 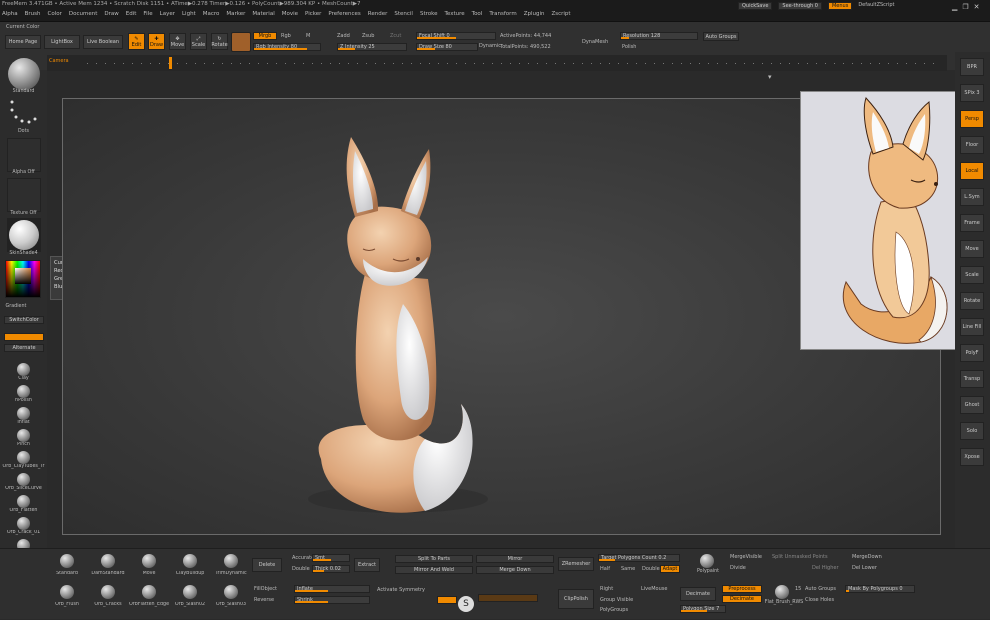 I want to click on del-lower-button: Del Lower, so click(x=864, y=568).